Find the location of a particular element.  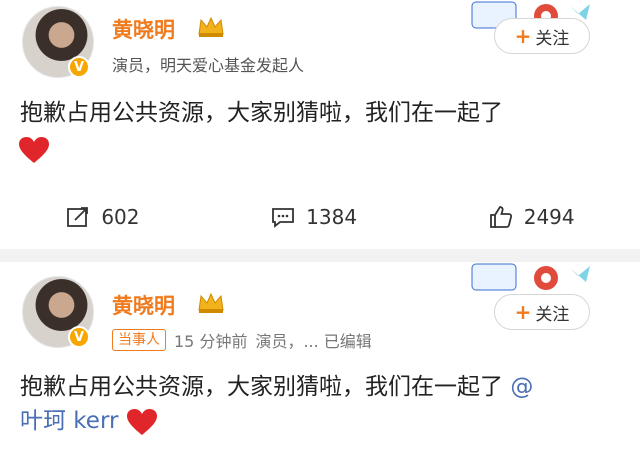

user-description: 演员，明天爱心基金发起人 is located at coordinates (208, 65).